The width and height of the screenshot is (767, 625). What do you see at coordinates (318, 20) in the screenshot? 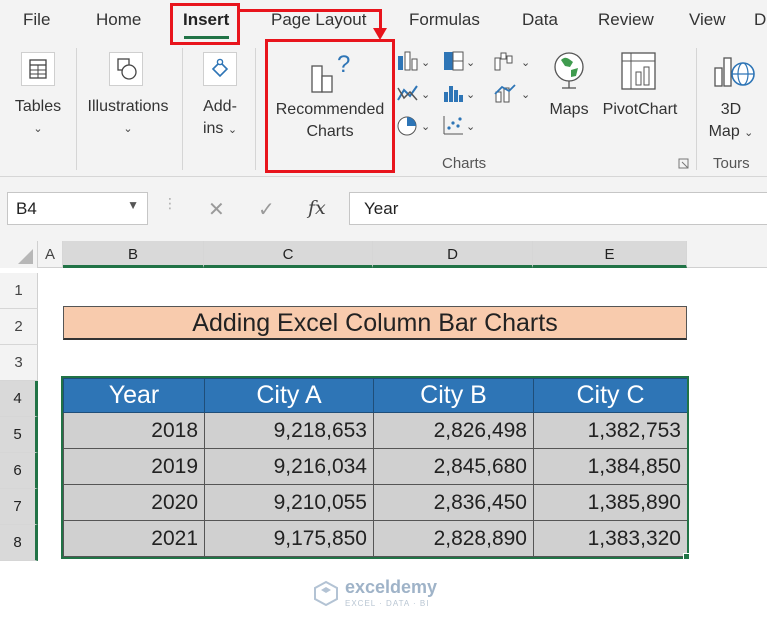
I see `tab-page-layout: Page Layout` at bounding box center [318, 20].